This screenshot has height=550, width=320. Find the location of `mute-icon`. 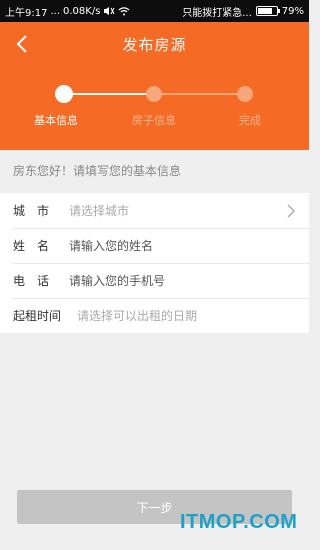

mute-icon is located at coordinates (109, 11).